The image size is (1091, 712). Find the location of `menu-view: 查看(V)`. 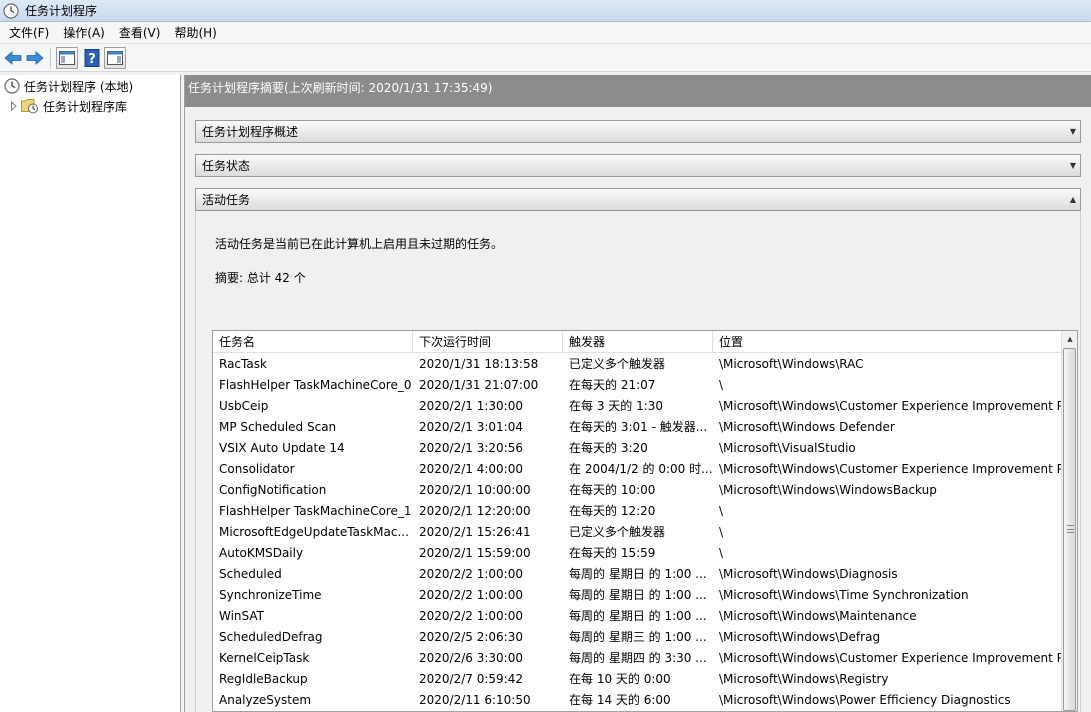

menu-view: 查看(V) is located at coordinates (140, 33).